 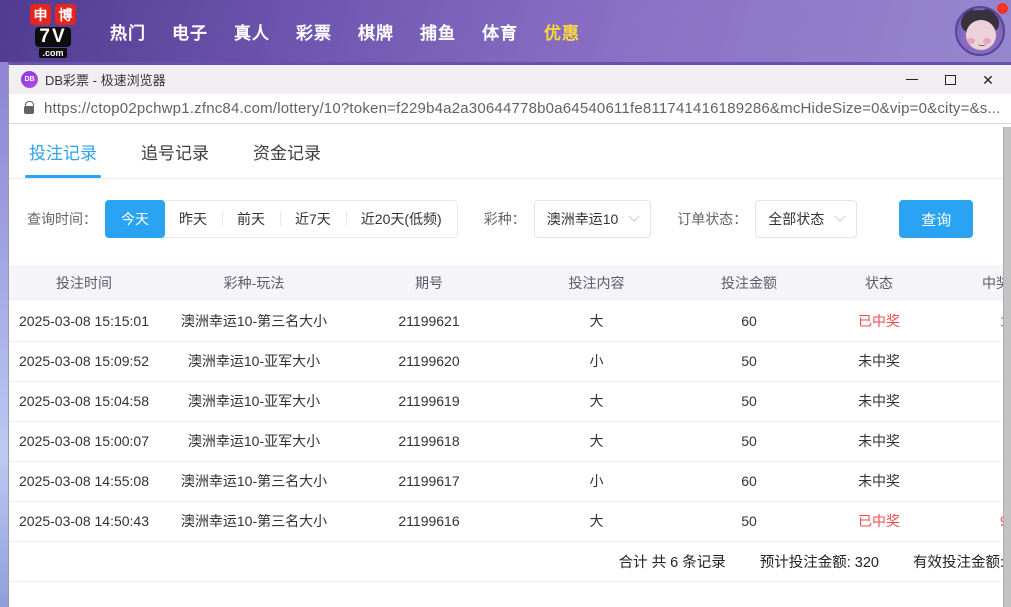 I want to click on close-icon: ✕, so click(x=988, y=79).